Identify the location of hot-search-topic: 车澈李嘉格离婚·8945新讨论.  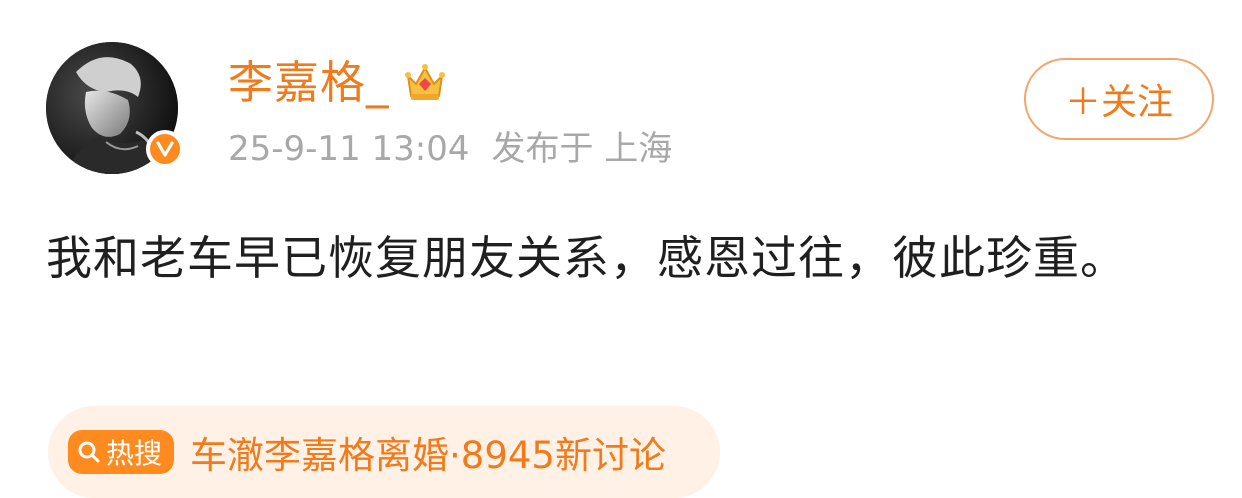
(428, 455).